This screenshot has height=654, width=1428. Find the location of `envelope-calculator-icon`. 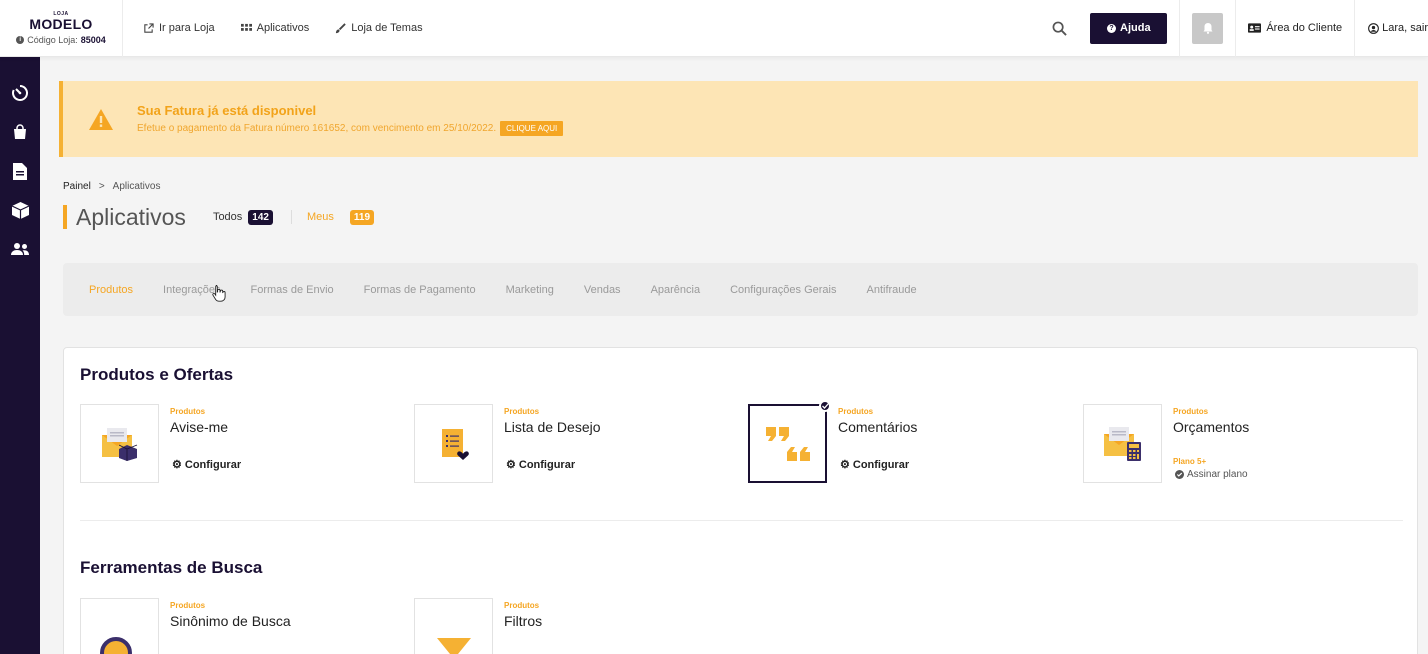

envelope-calculator-icon is located at coordinates (1122, 443).